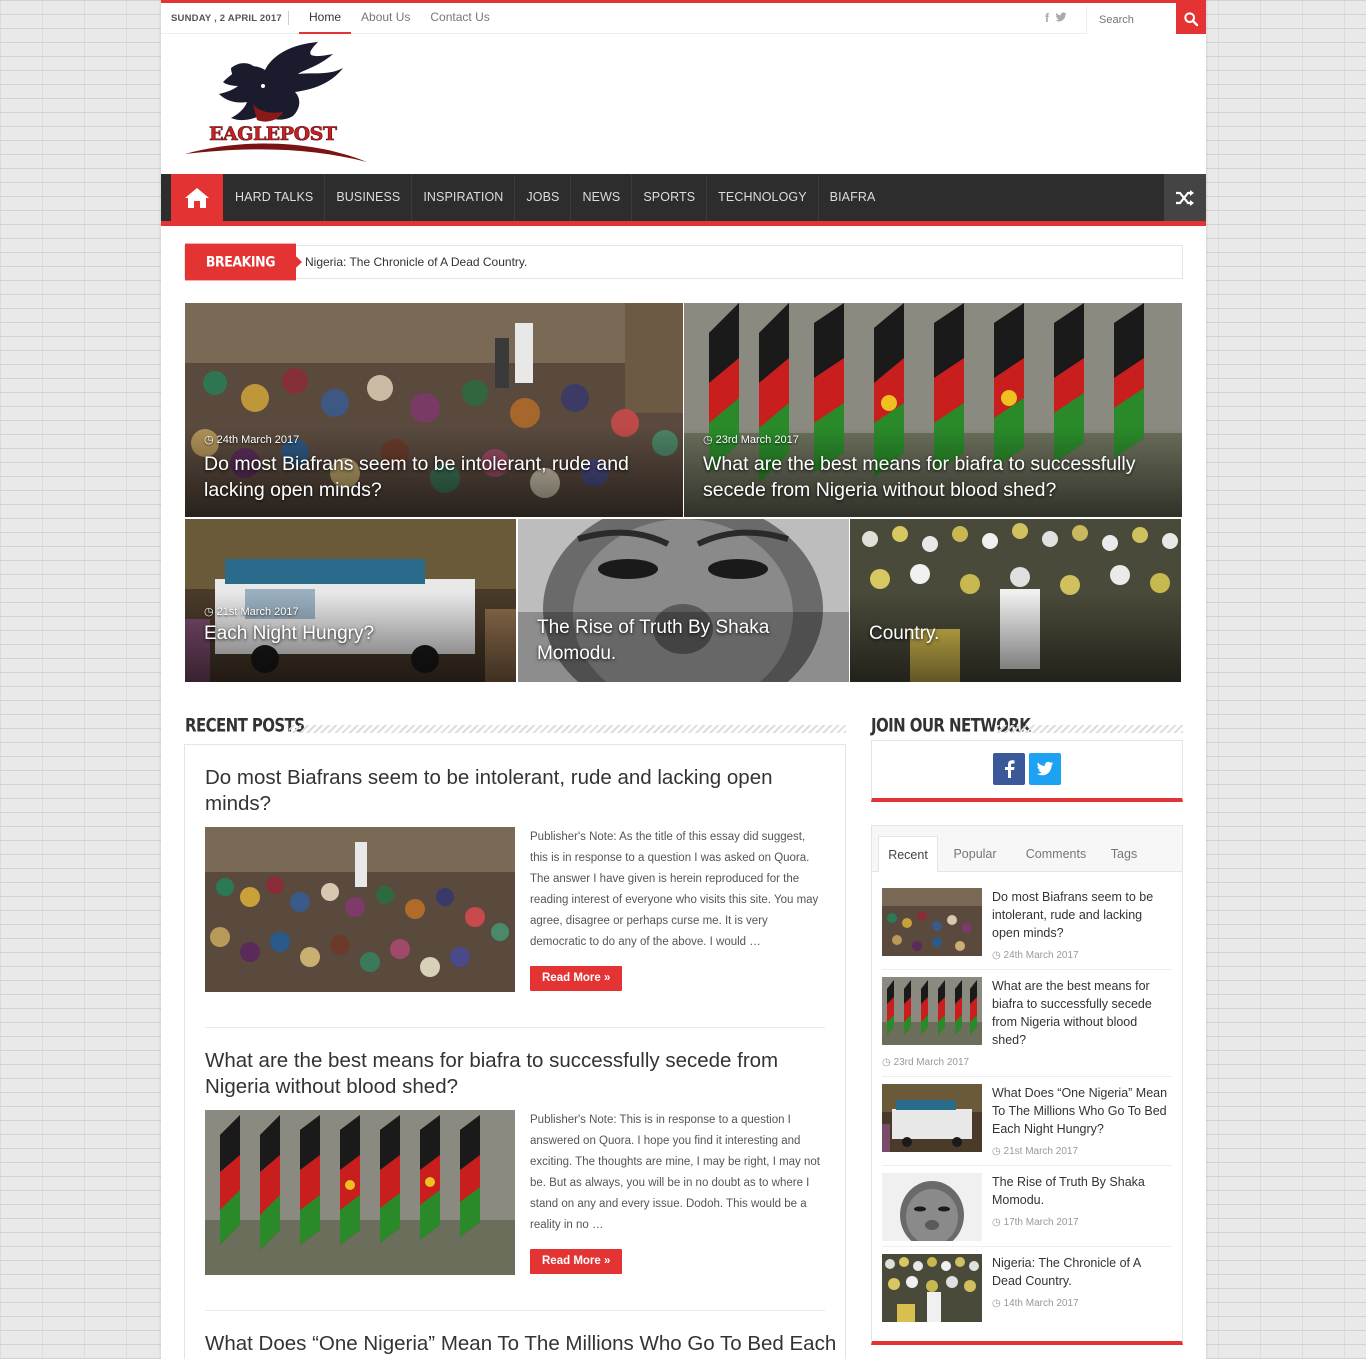 The height and width of the screenshot is (1359, 1366). What do you see at coordinates (853, 197) in the screenshot?
I see `nav-item-biafra: BIAFRA` at bounding box center [853, 197].